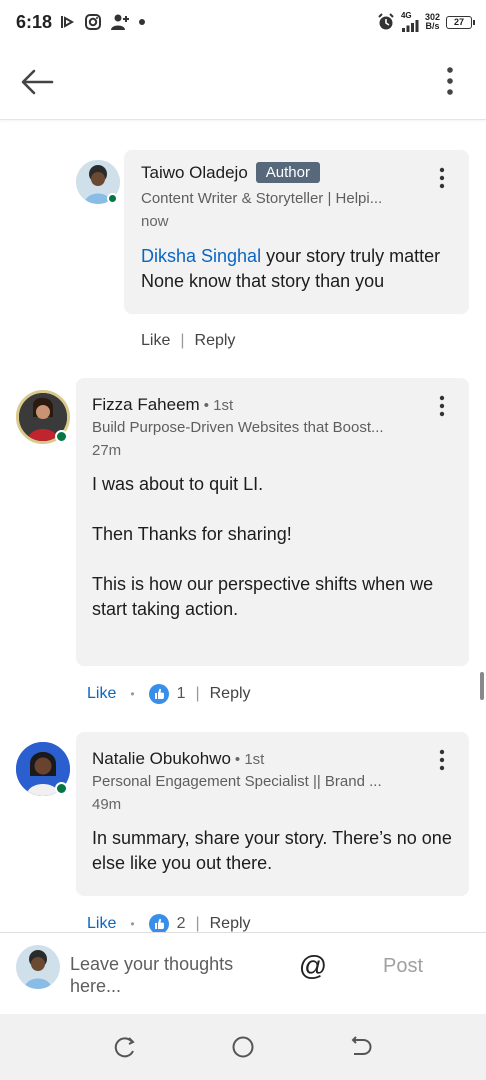 The width and height of the screenshot is (486, 1080). Describe the element at coordinates (146, 405) in the screenshot. I see `commenter-name: Fizza Faheem` at that location.